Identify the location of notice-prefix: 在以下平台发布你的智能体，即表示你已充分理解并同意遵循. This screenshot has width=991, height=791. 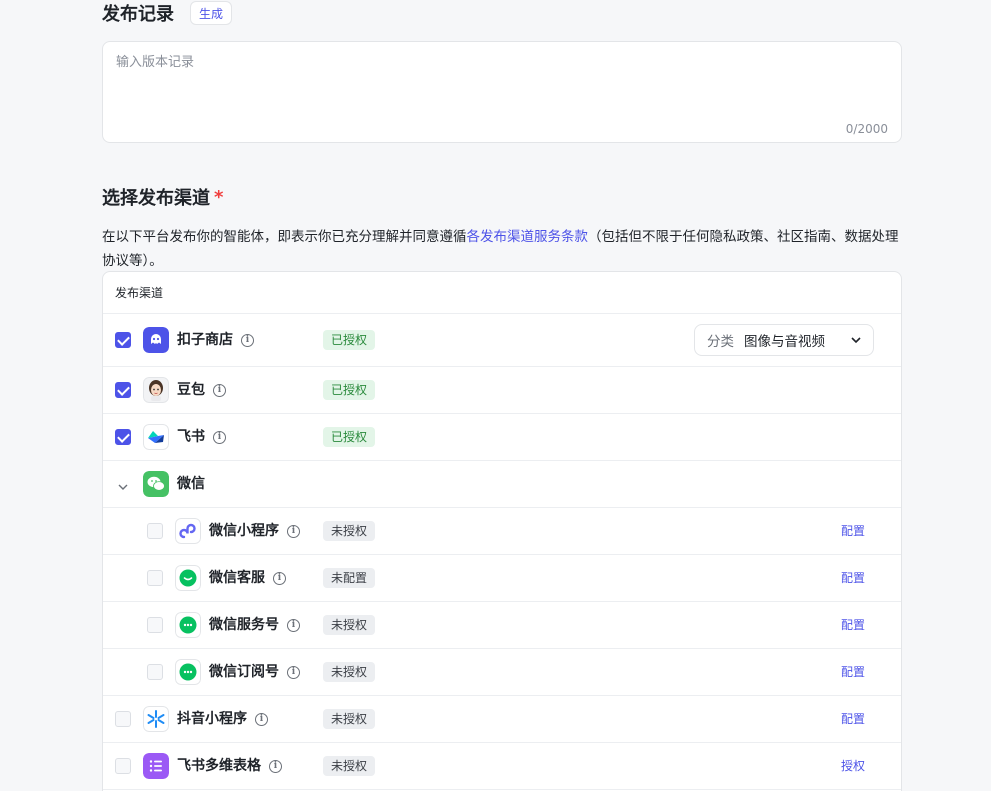
(284, 237).